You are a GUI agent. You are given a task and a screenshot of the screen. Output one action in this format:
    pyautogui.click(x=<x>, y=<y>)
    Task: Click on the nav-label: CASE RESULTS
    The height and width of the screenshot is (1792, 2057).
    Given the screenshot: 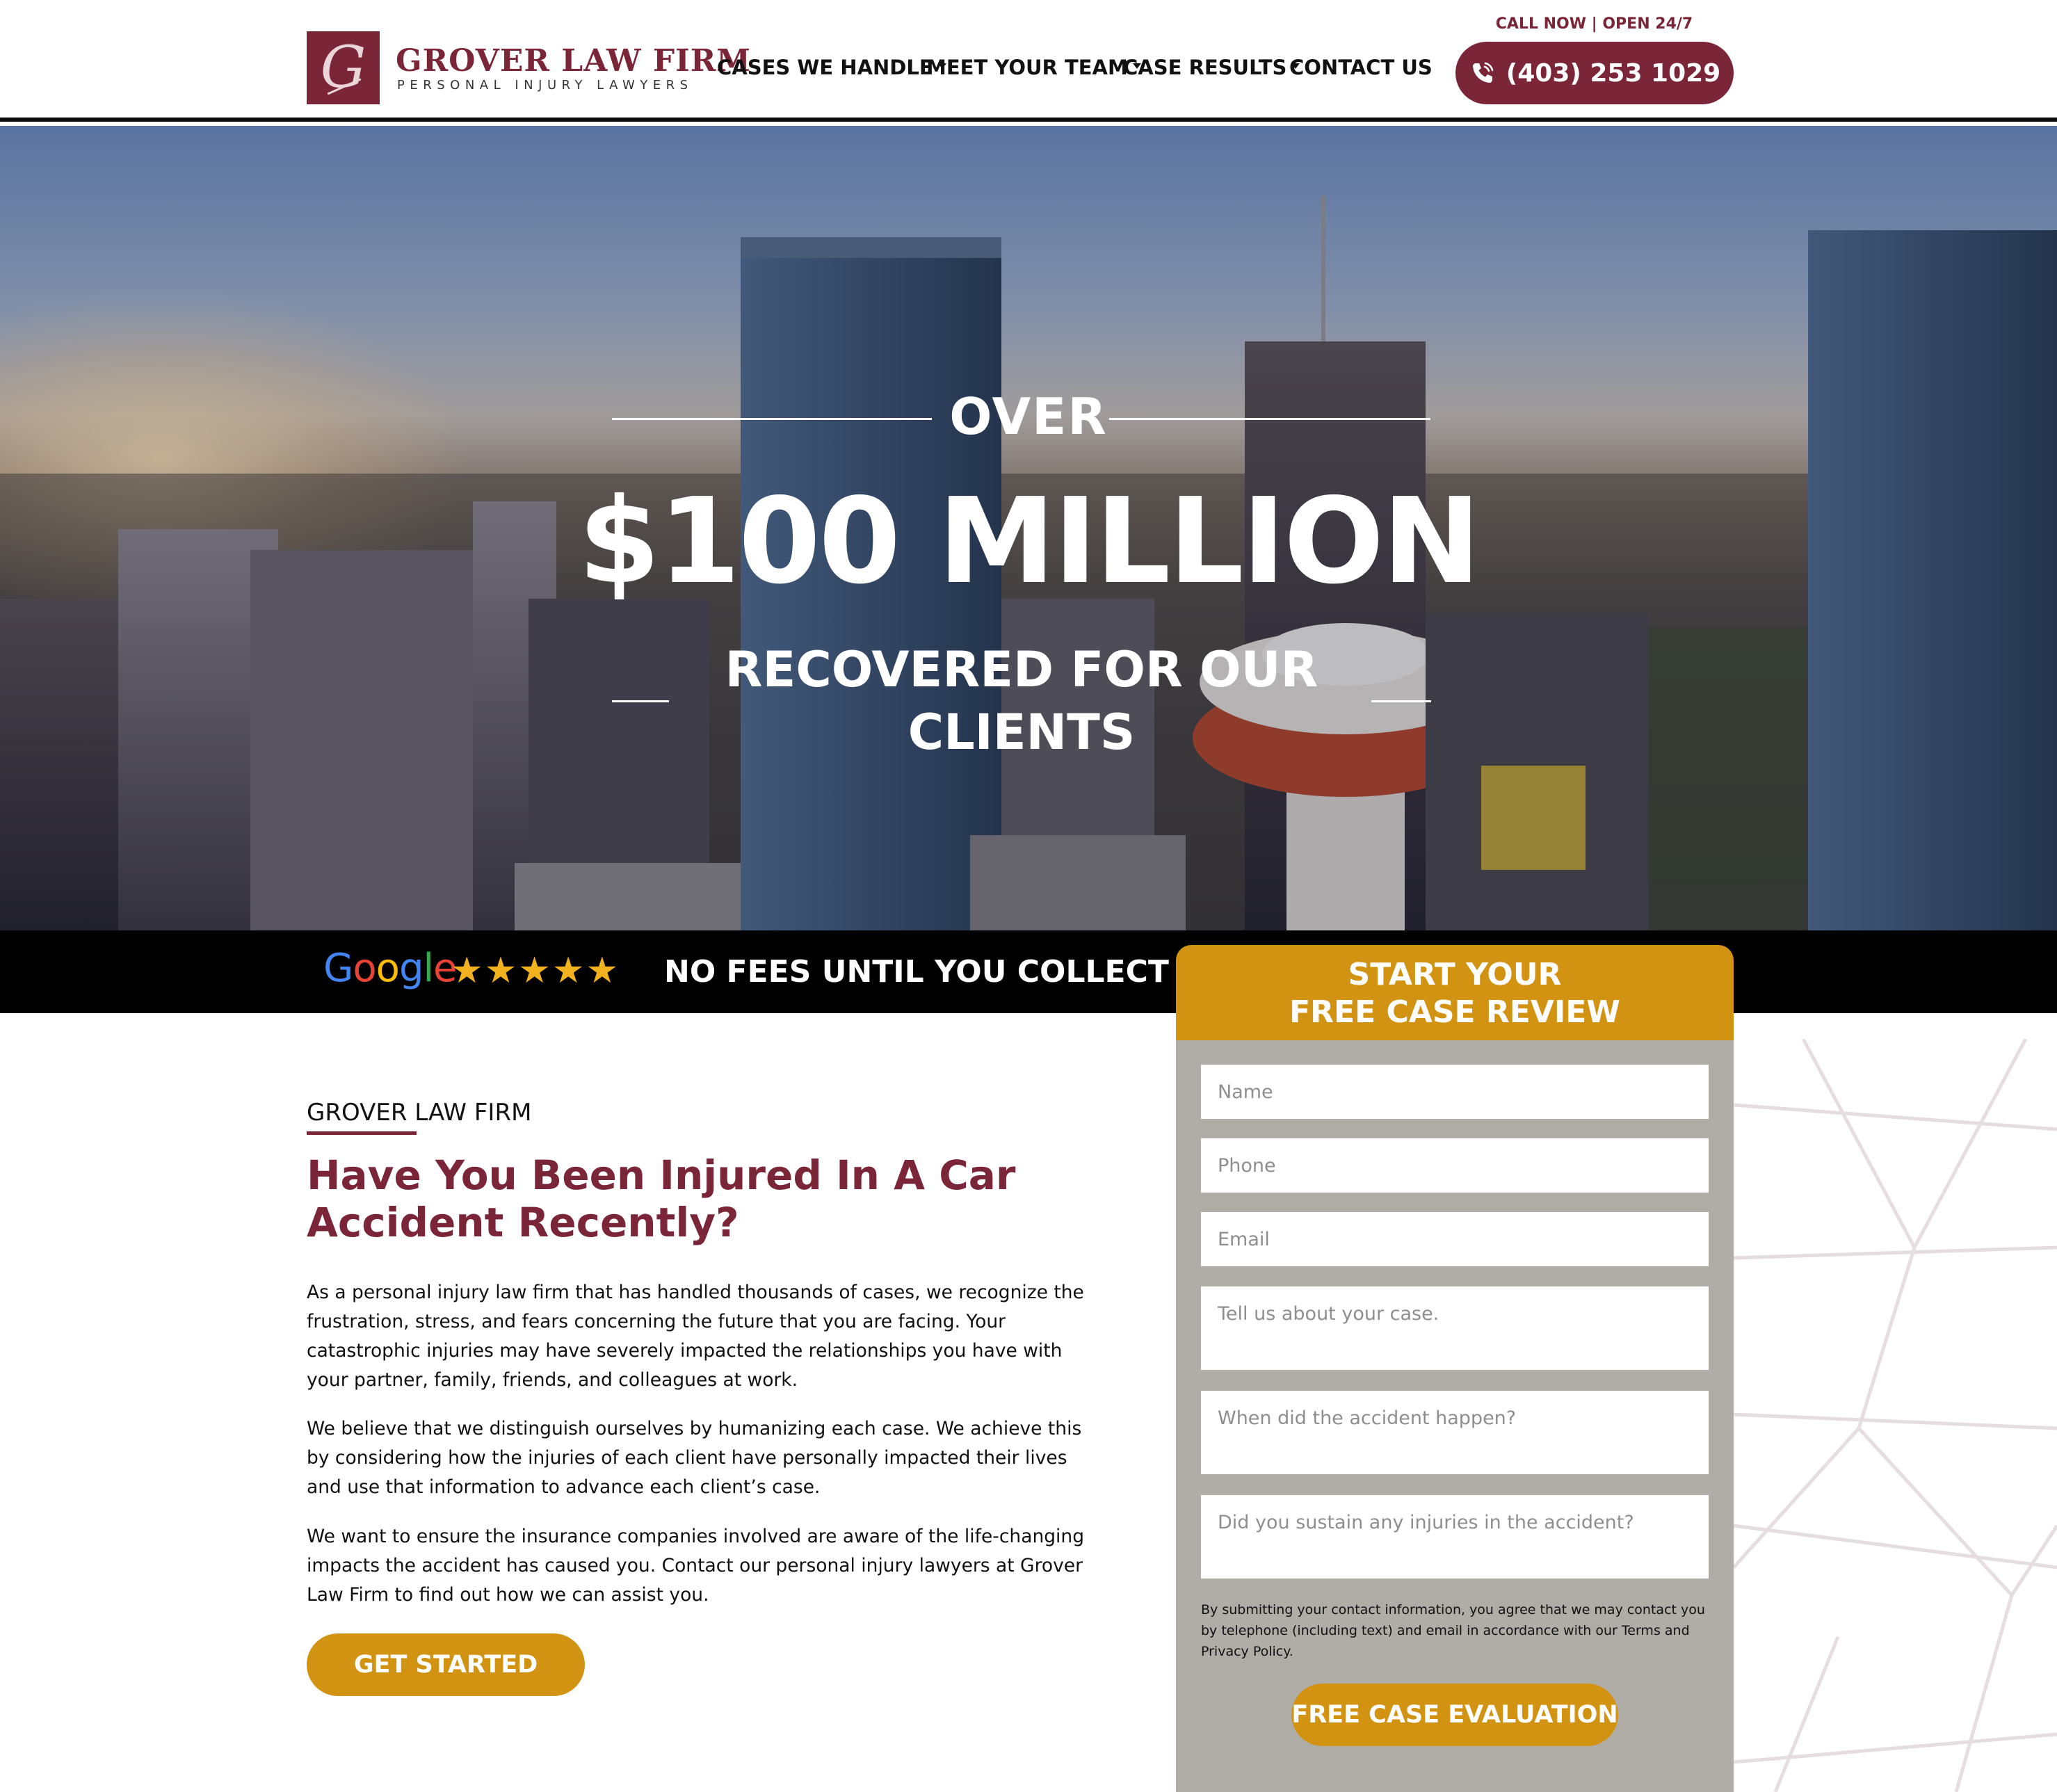 What is the action you would take?
    pyautogui.click(x=1205, y=67)
    